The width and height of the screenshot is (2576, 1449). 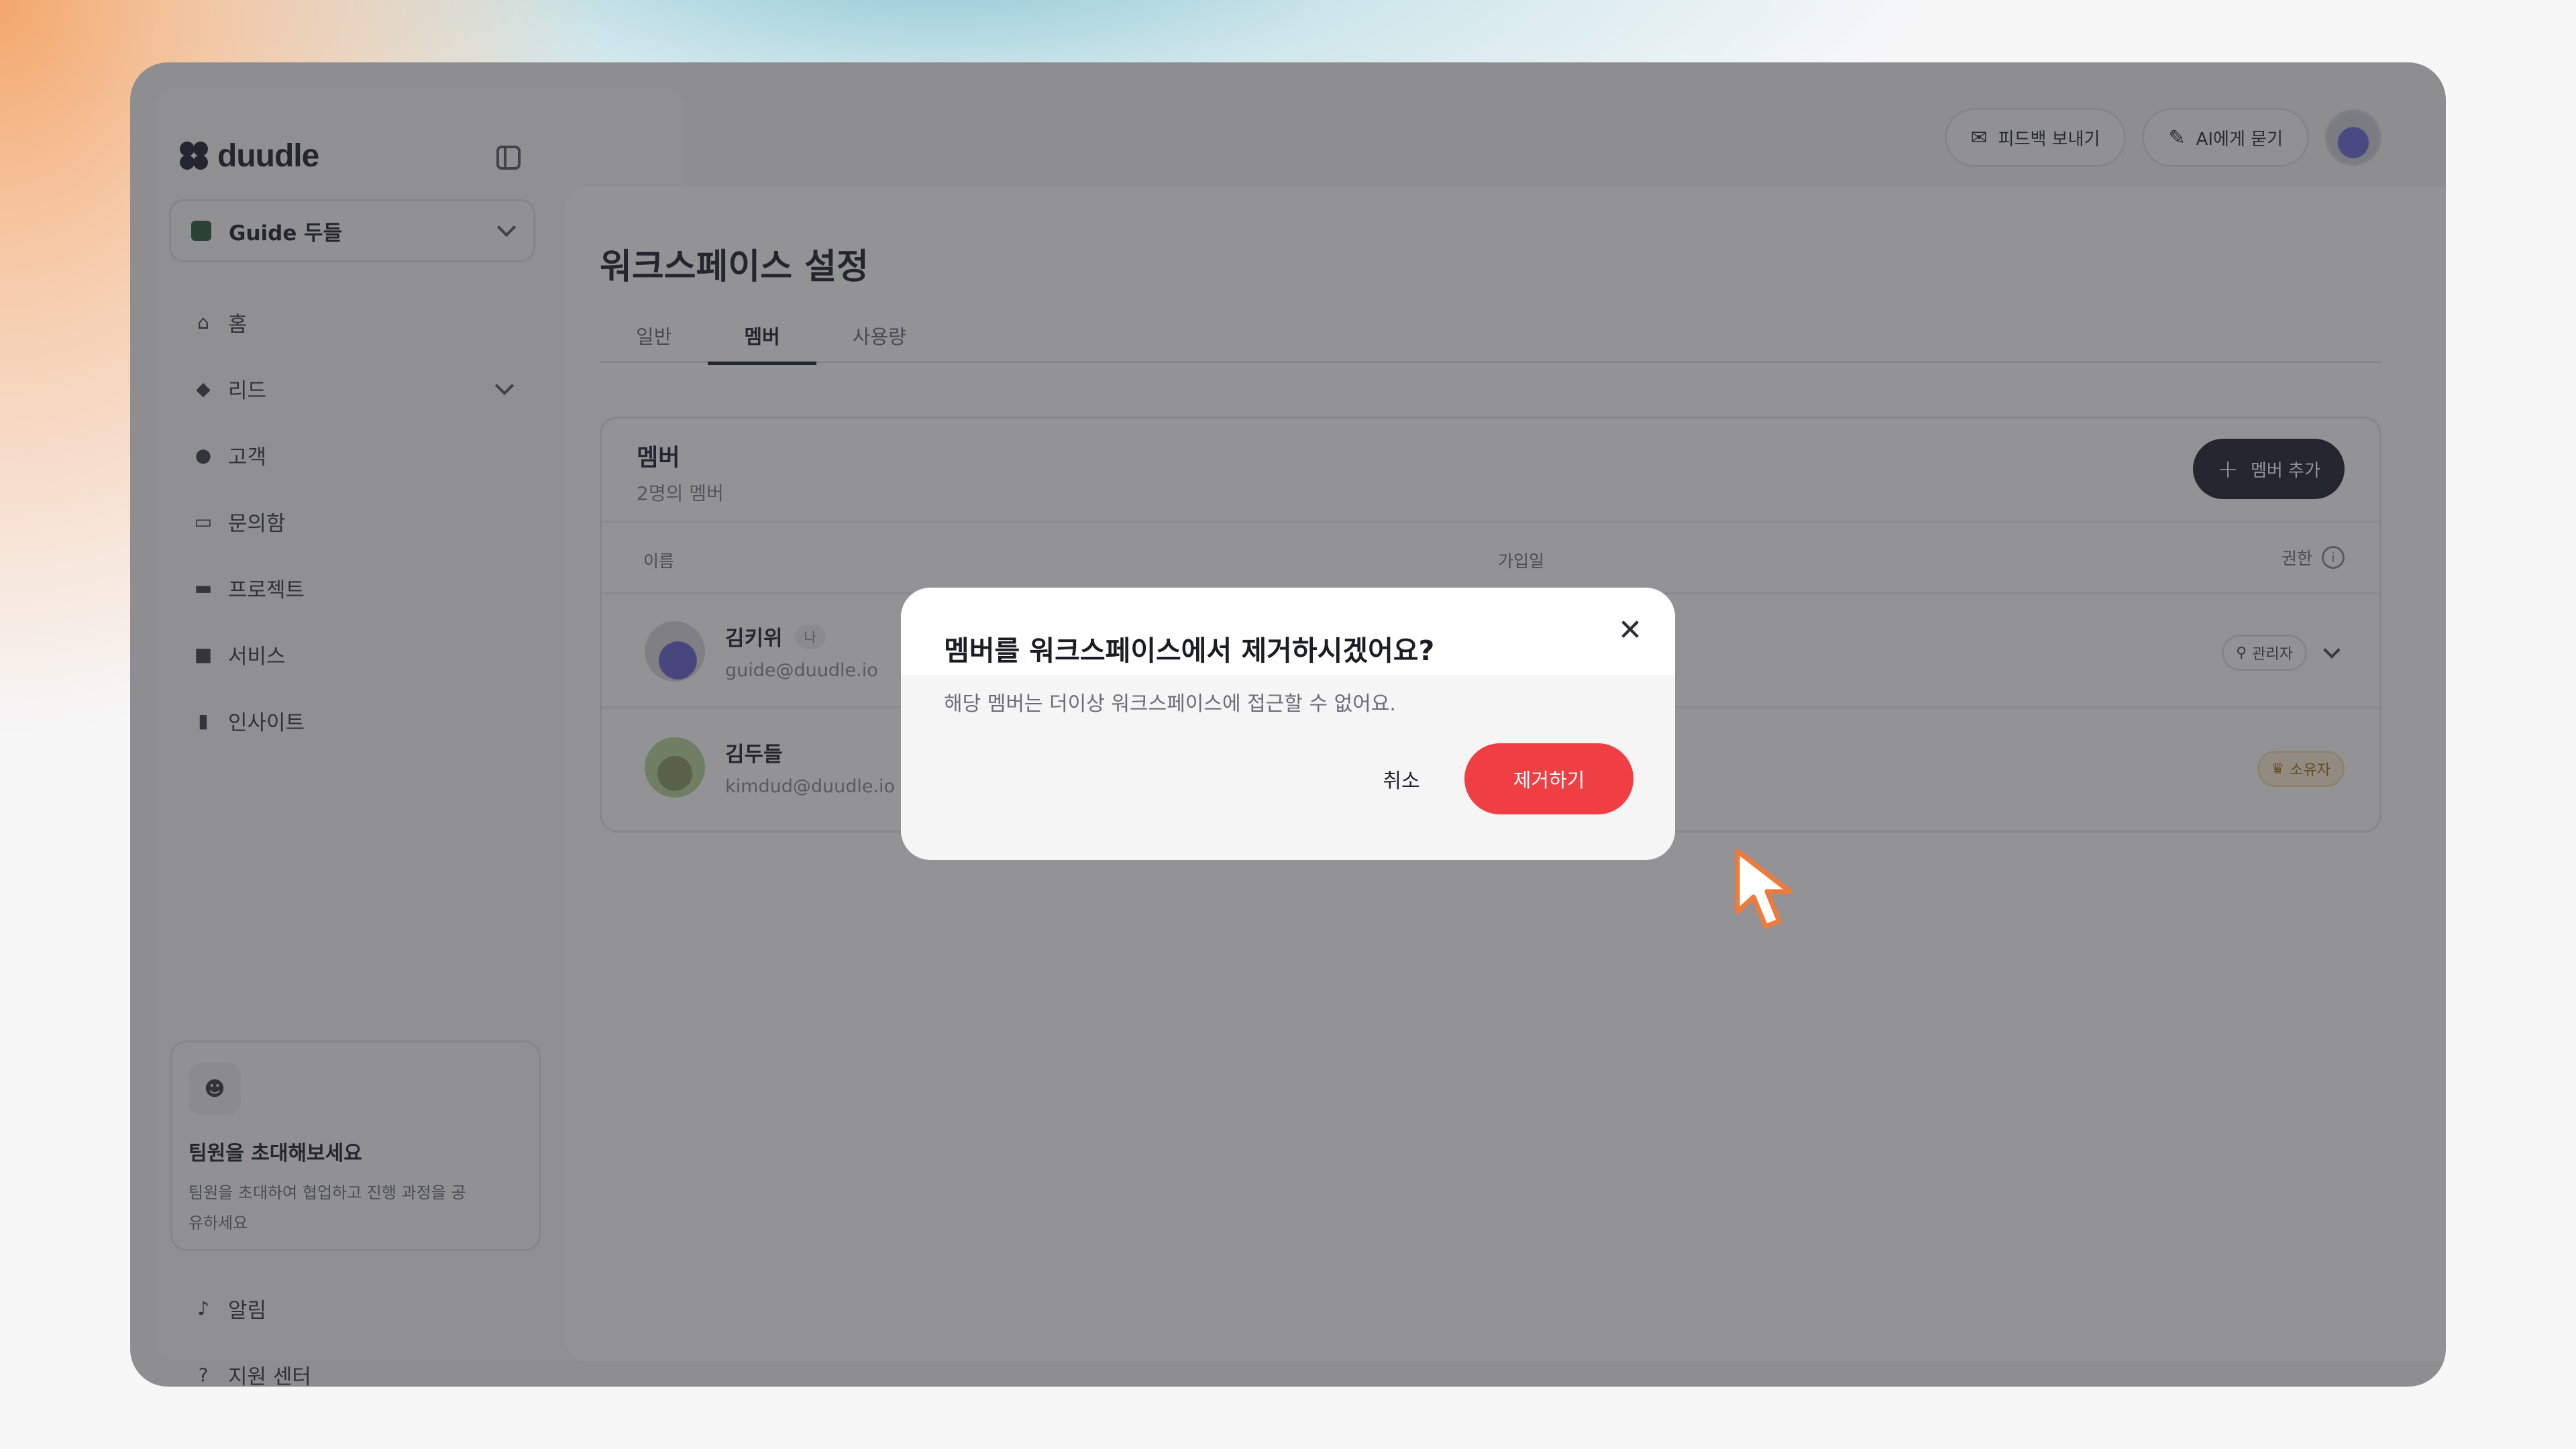 I want to click on cancel-button: 취소, so click(x=1401, y=778).